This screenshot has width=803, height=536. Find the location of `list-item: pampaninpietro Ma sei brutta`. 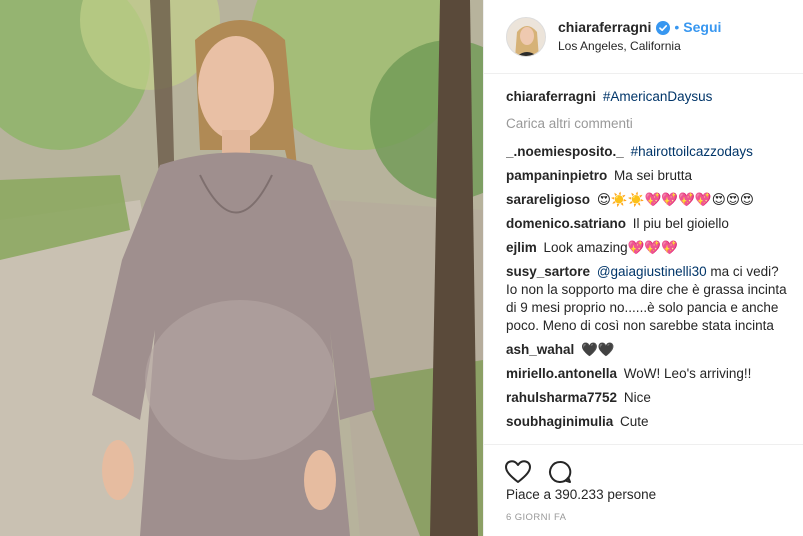

list-item: pampaninpietro Ma sei brutta is located at coordinates (647, 176).